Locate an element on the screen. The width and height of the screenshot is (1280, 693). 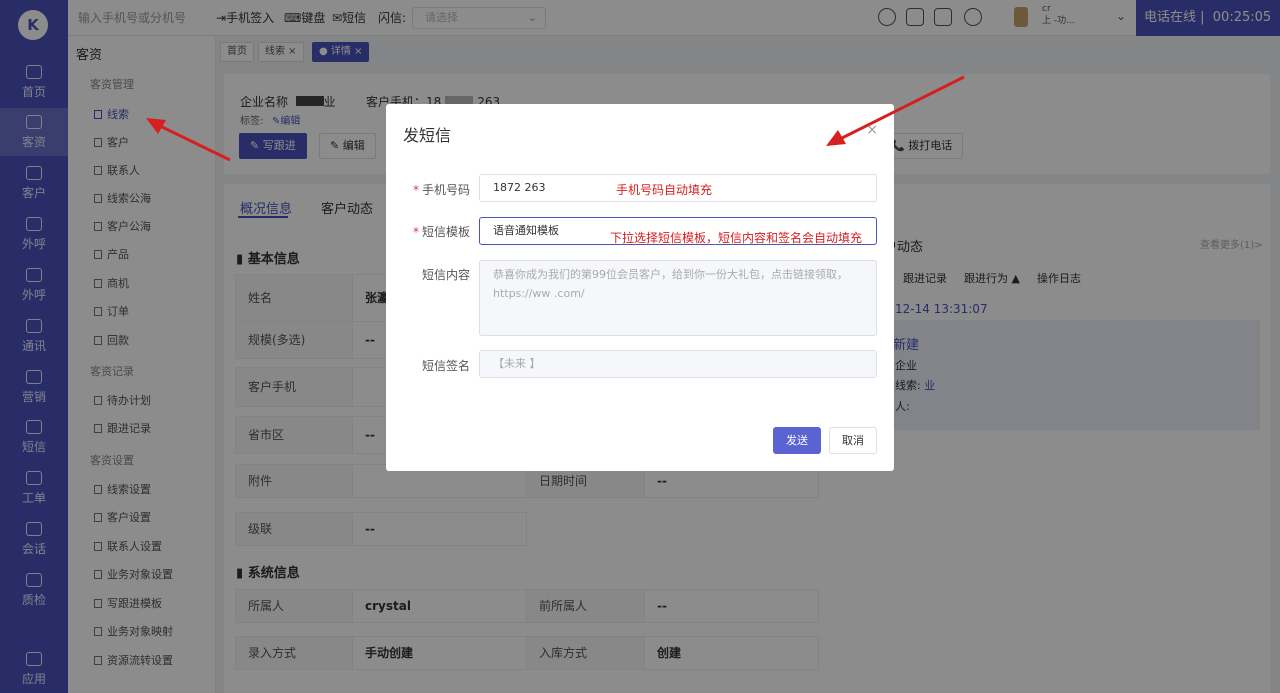
annotation-arrows is located at coordinates (555, 118).